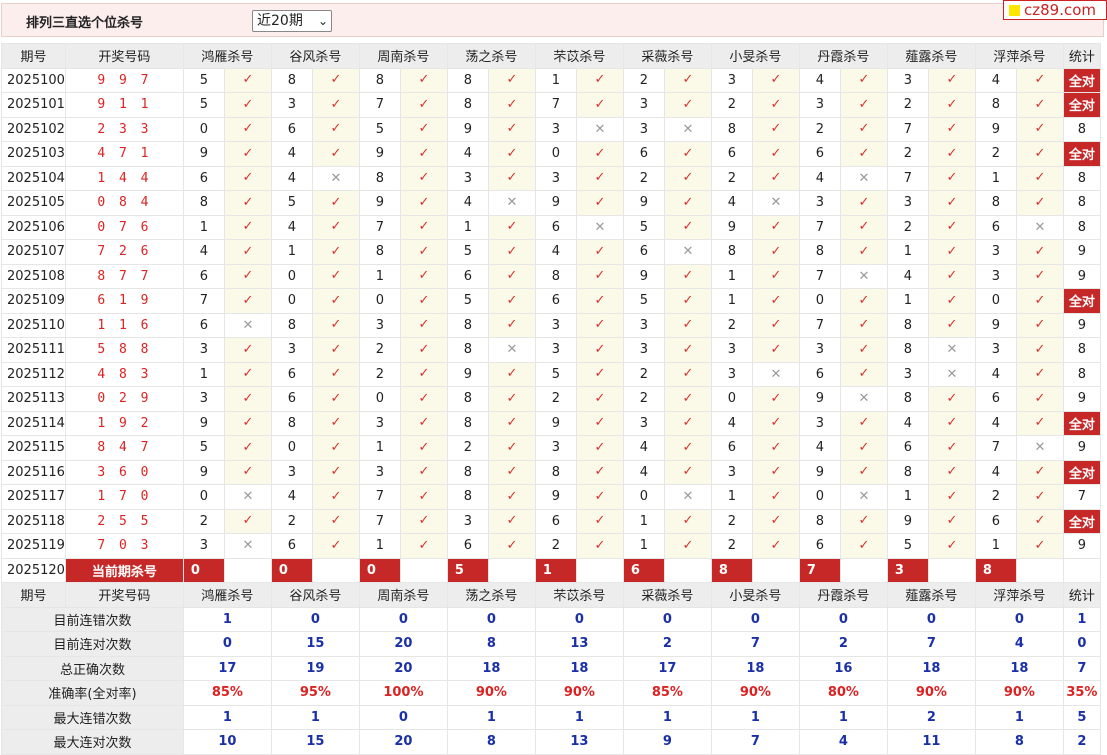 The width and height of the screenshot is (1107, 755). I want to click on summary-value: 18, so click(931, 668).